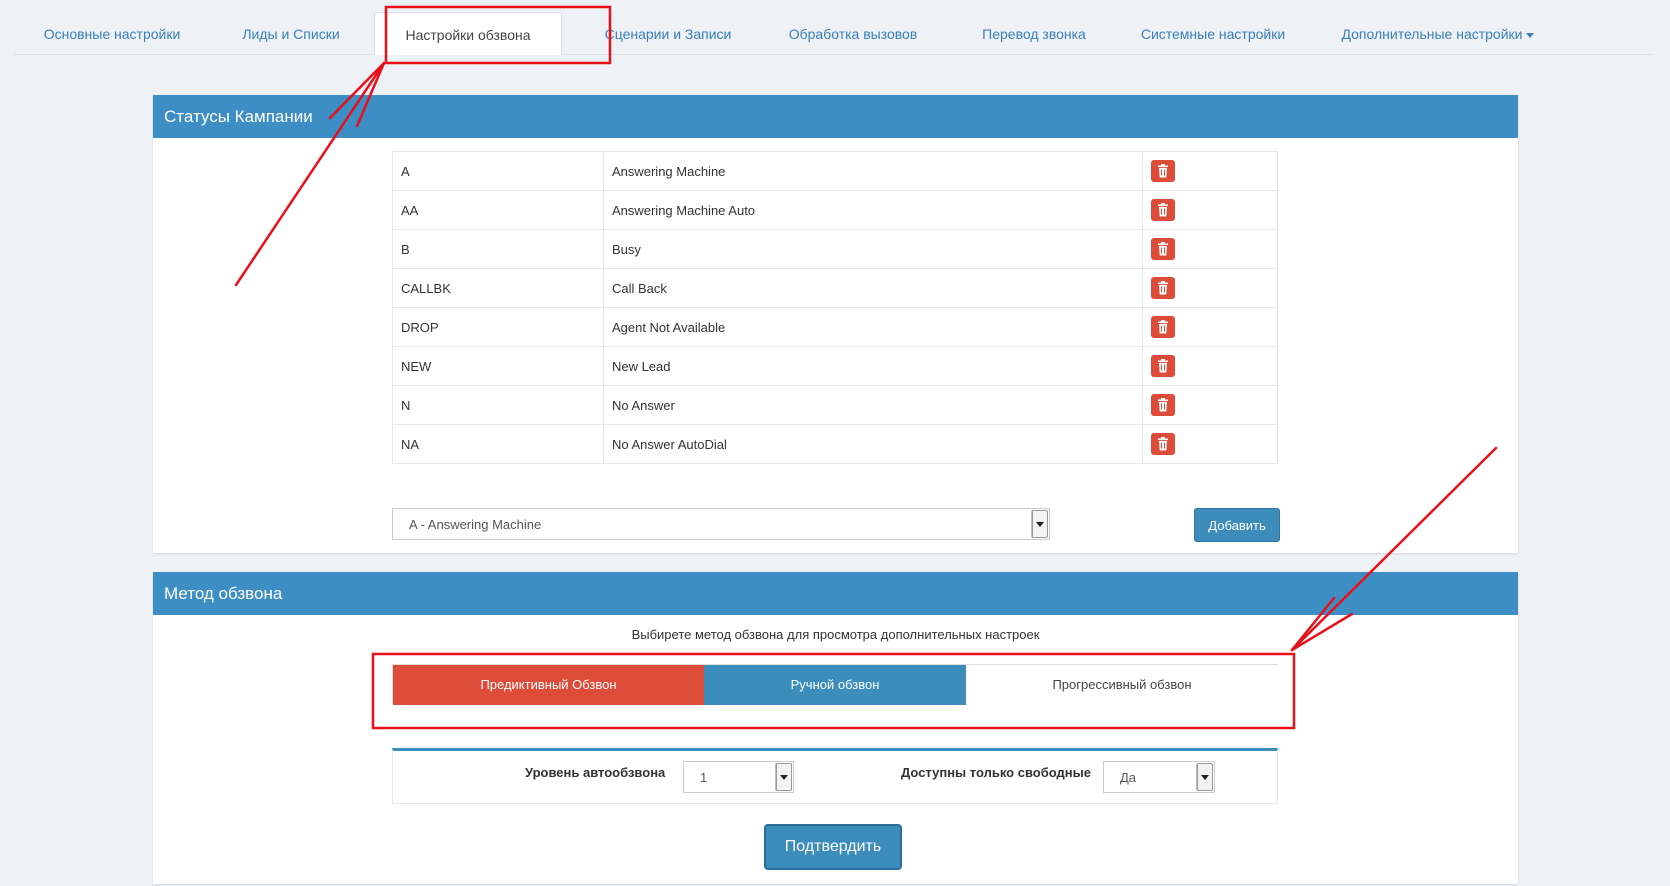 This screenshot has height=886, width=1670. I want to click on table-row: DROP Agent Not Available, so click(835, 327).